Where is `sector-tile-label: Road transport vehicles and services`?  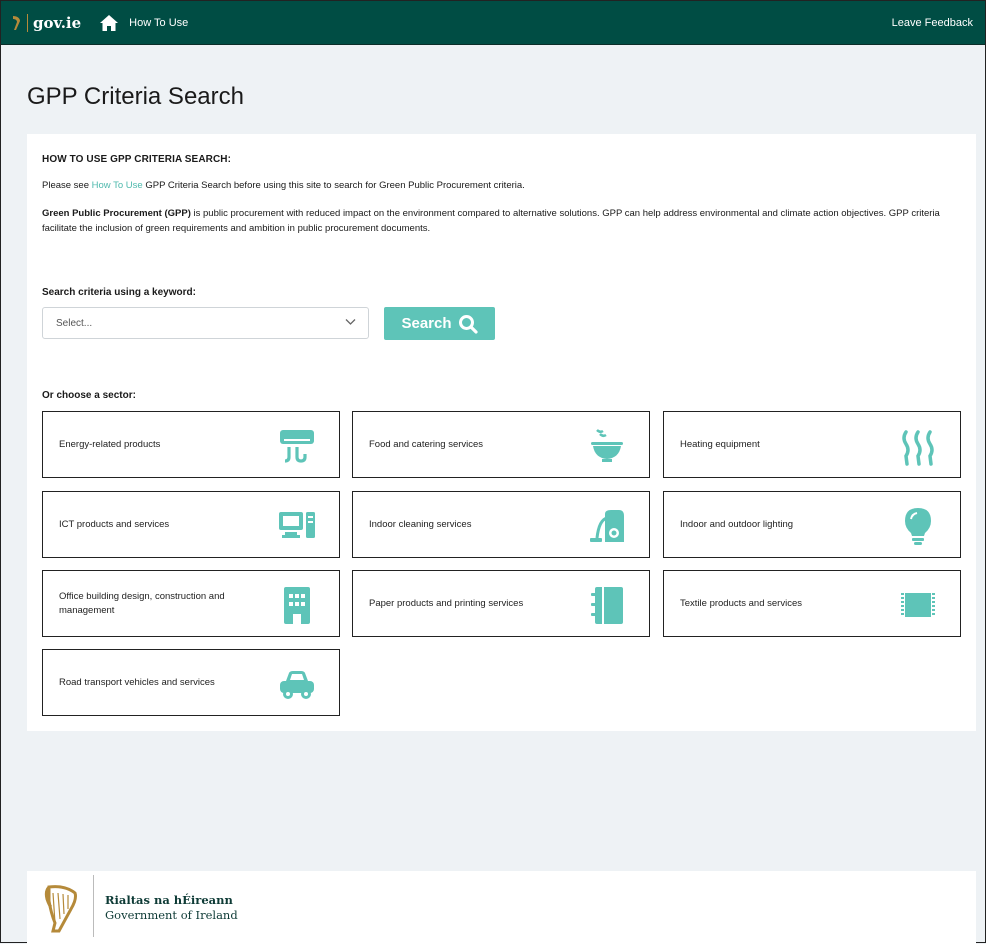
sector-tile-label: Road transport vehicles and services is located at coordinates (137, 682).